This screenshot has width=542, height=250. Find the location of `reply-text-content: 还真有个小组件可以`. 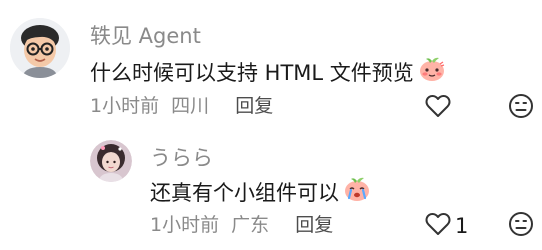

reply-text-content: 还真有个小组件可以 is located at coordinates (244, 192).